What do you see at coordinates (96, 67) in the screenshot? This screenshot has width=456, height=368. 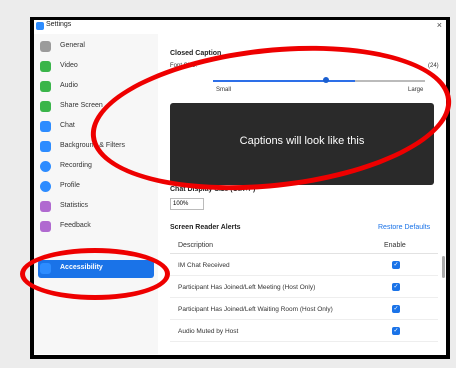 I see `sidebar-item-video: Video` at bounding box center [96, 67].